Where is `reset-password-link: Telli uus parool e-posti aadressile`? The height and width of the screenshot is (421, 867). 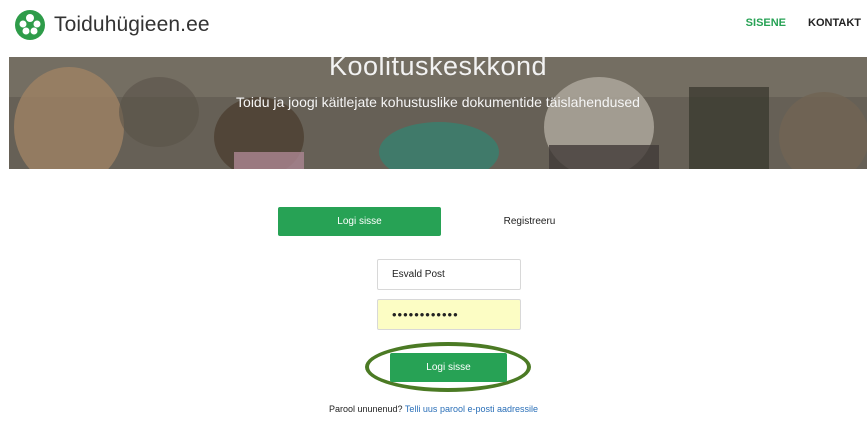 reset-password-link: Telli uus parool e-posti aadressile is located at coordinates (471, 409).